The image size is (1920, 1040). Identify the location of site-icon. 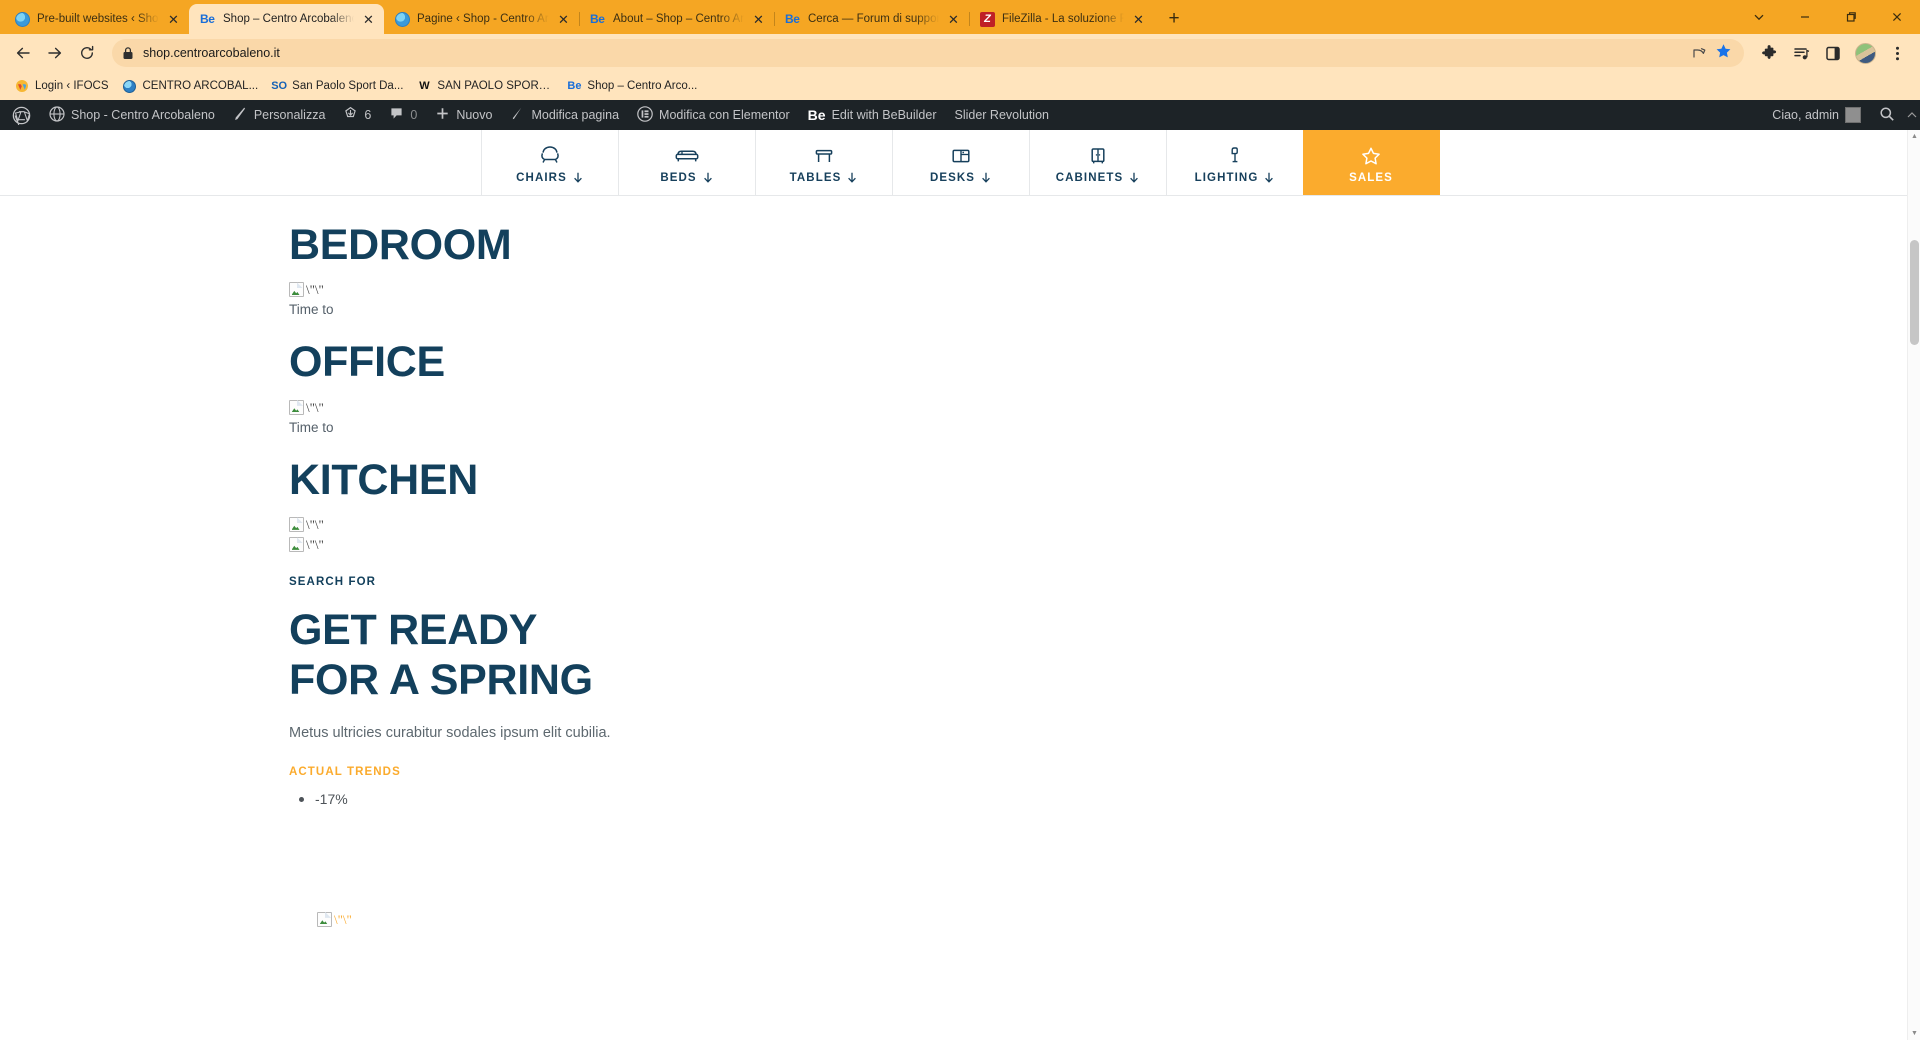
(57, 115).